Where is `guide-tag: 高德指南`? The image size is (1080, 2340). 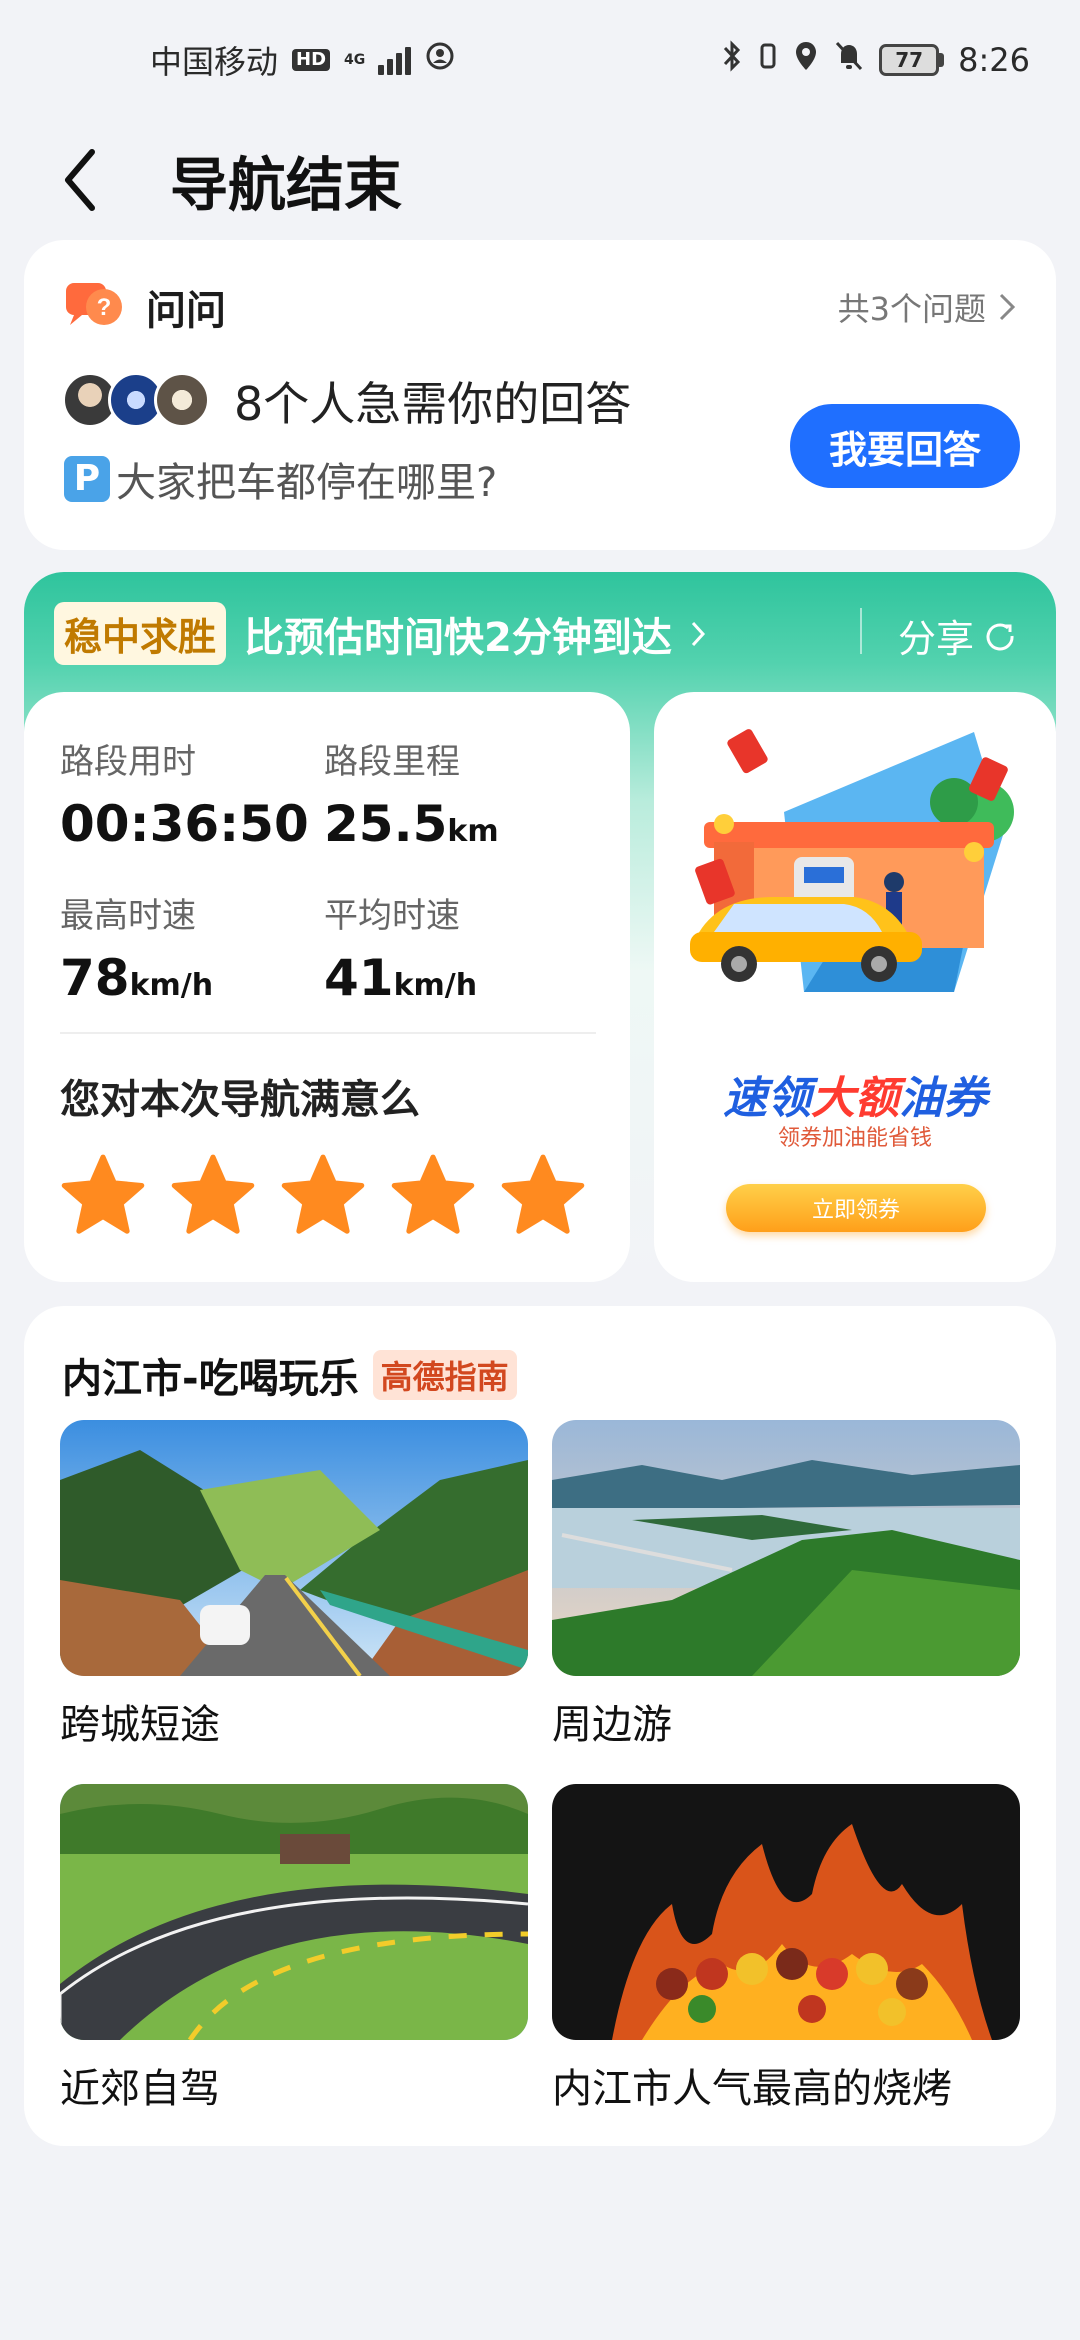 guide-tag: 高德指南 is located at coordinates (444, 1375).